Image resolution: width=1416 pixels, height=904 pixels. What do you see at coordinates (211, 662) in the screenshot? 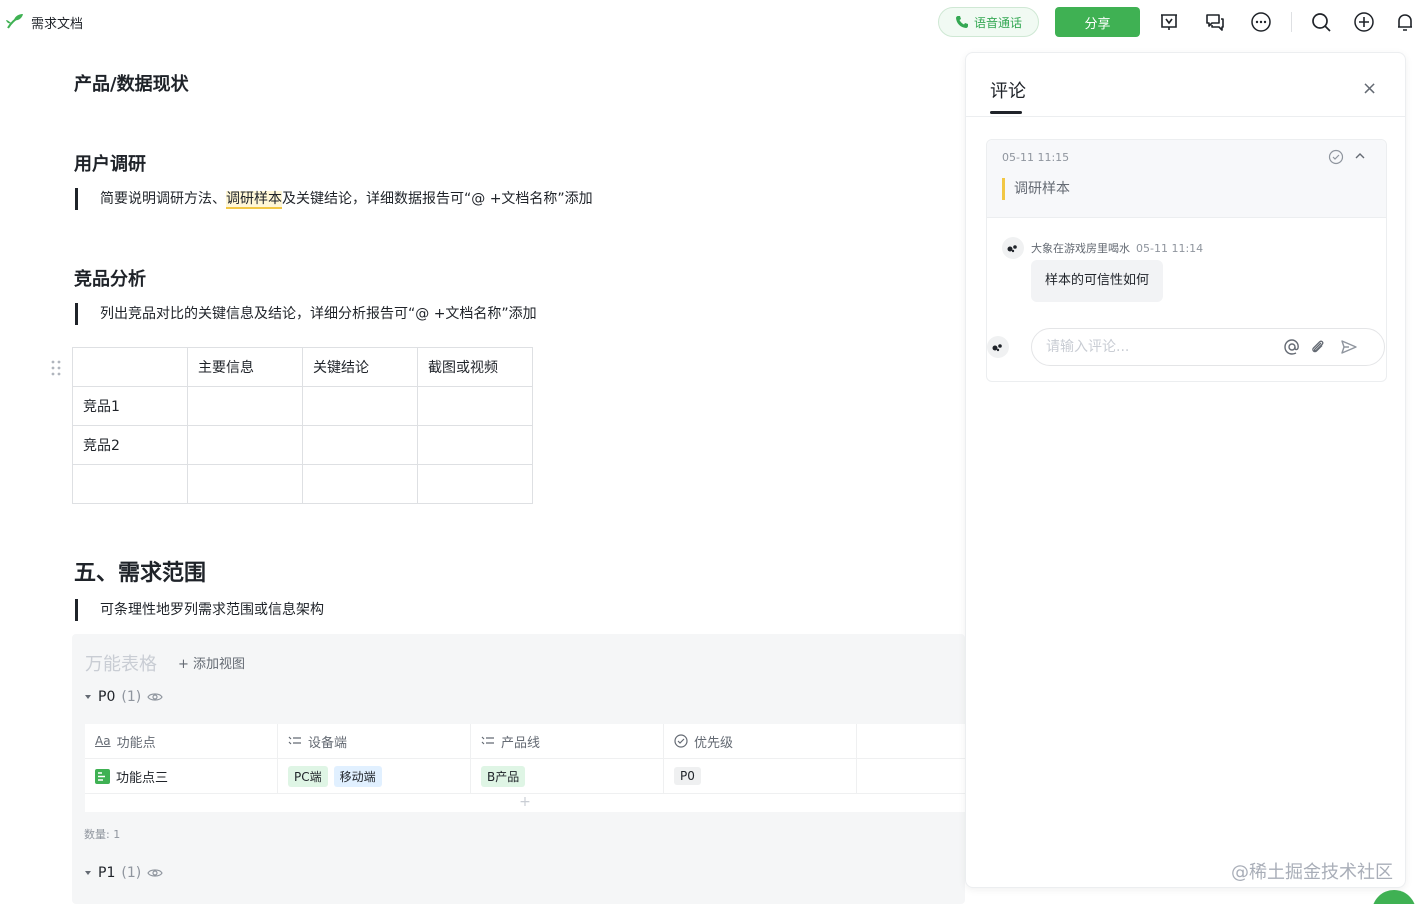
I see `add-view-button: + 添加视图` at bounding box center [211, 662].